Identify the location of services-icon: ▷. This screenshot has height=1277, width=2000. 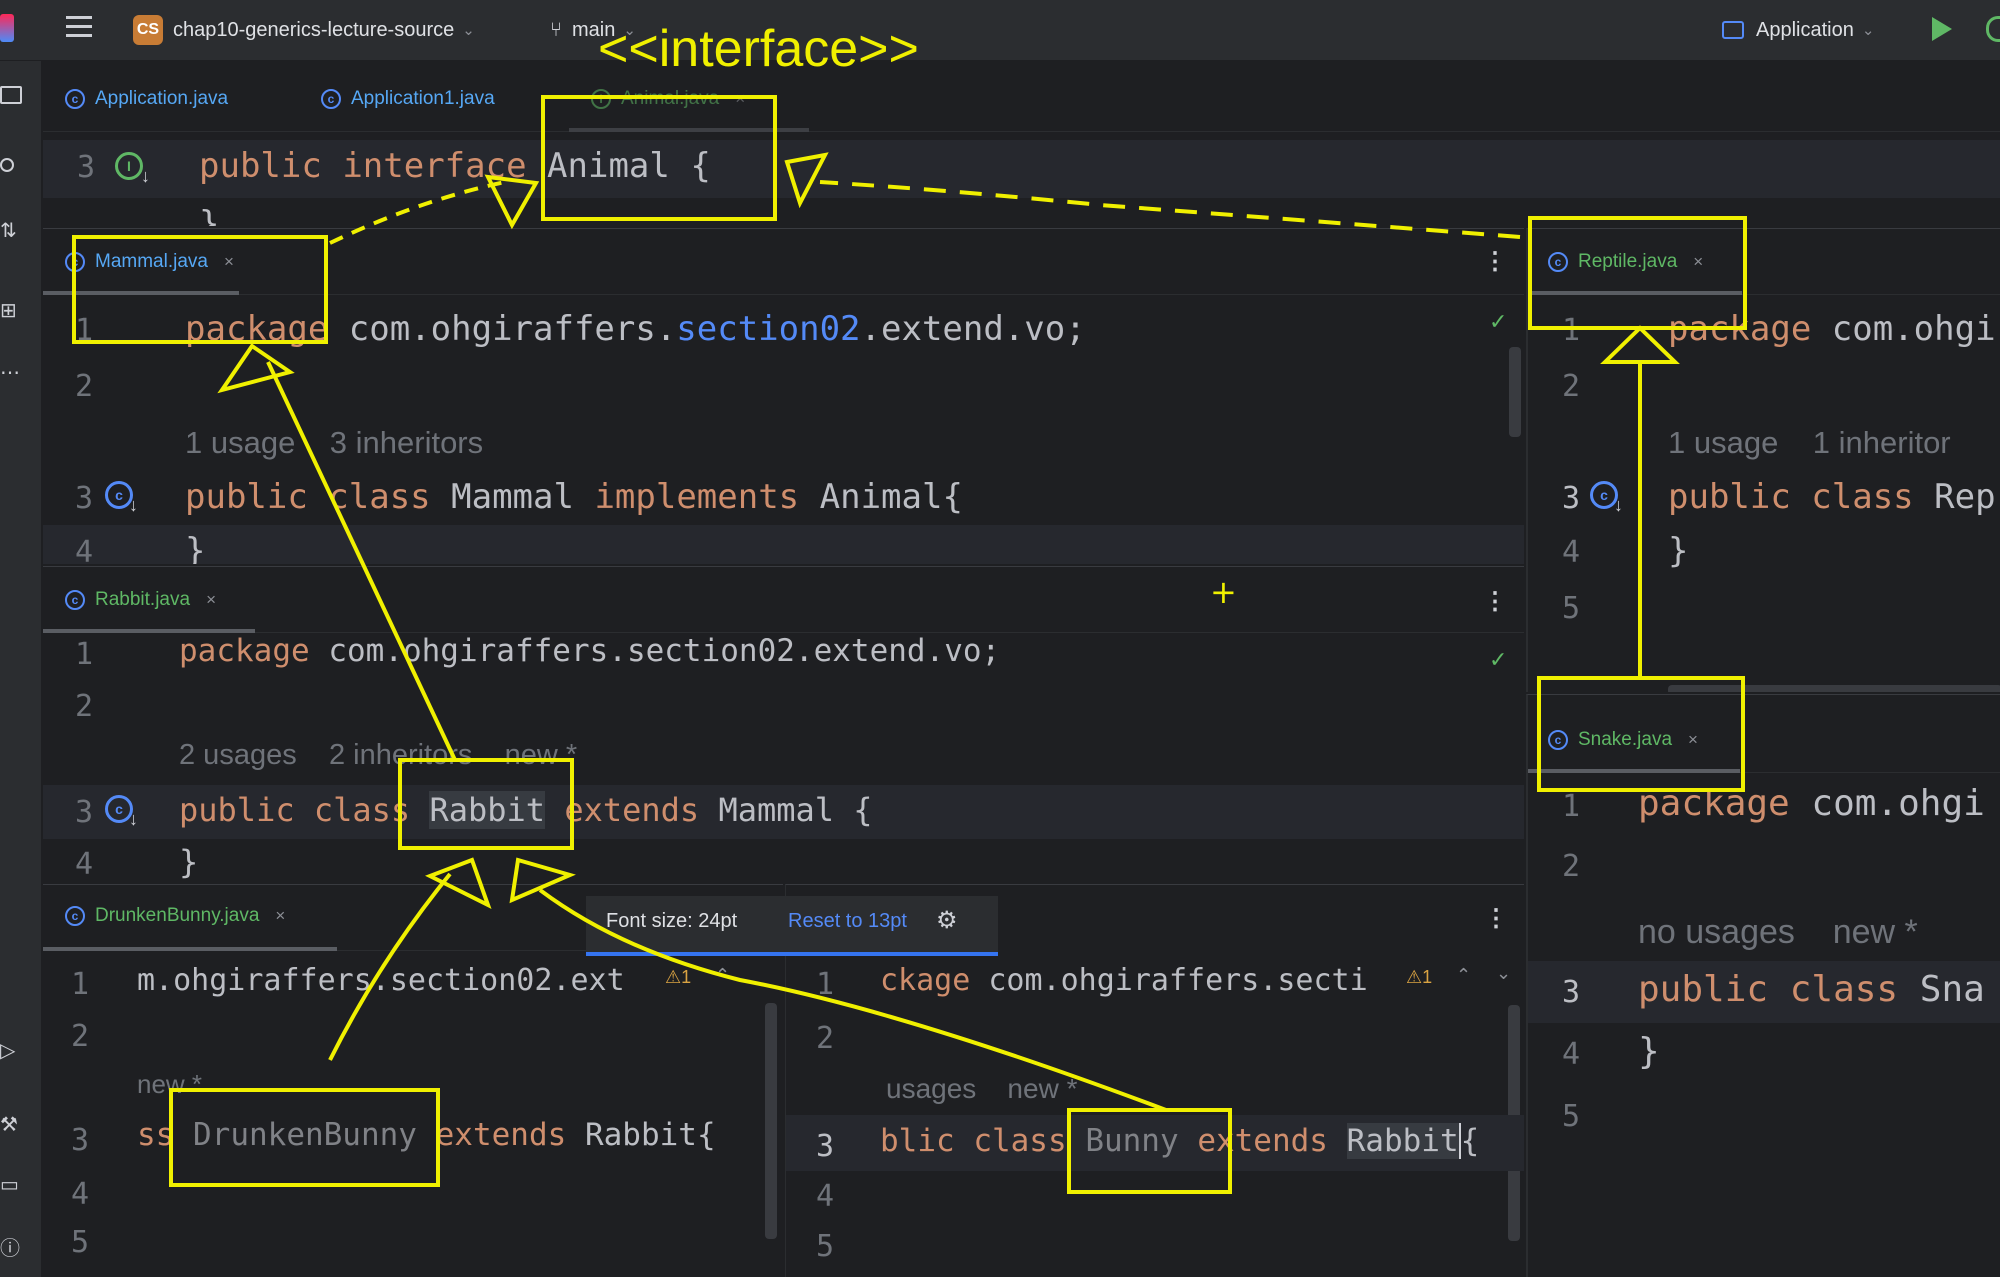
(12, 1051).